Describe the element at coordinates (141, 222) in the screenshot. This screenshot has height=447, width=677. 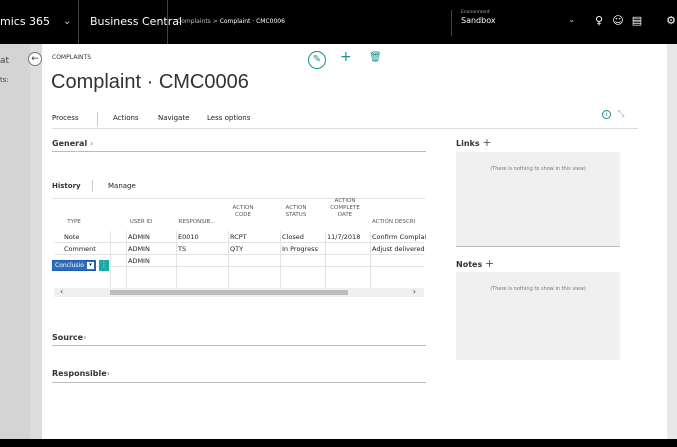
I see `column-header-user-id: USER ID` at that location.